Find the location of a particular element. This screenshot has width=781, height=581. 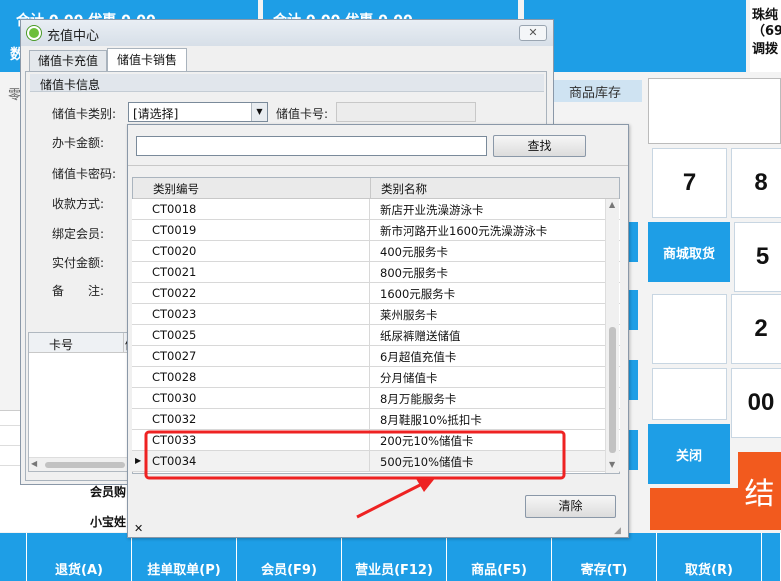

highlight-rectangle is located at coordinates (355, 455).